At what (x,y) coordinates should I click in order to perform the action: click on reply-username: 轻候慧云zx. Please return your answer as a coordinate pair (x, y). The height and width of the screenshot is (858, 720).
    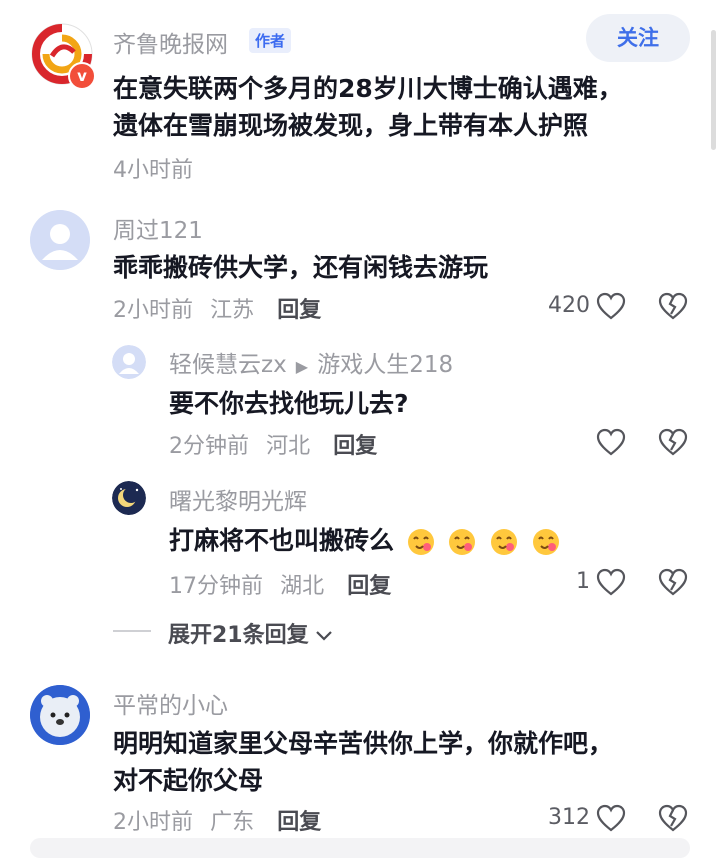
    Looking at the image, I should click on (228, 365).